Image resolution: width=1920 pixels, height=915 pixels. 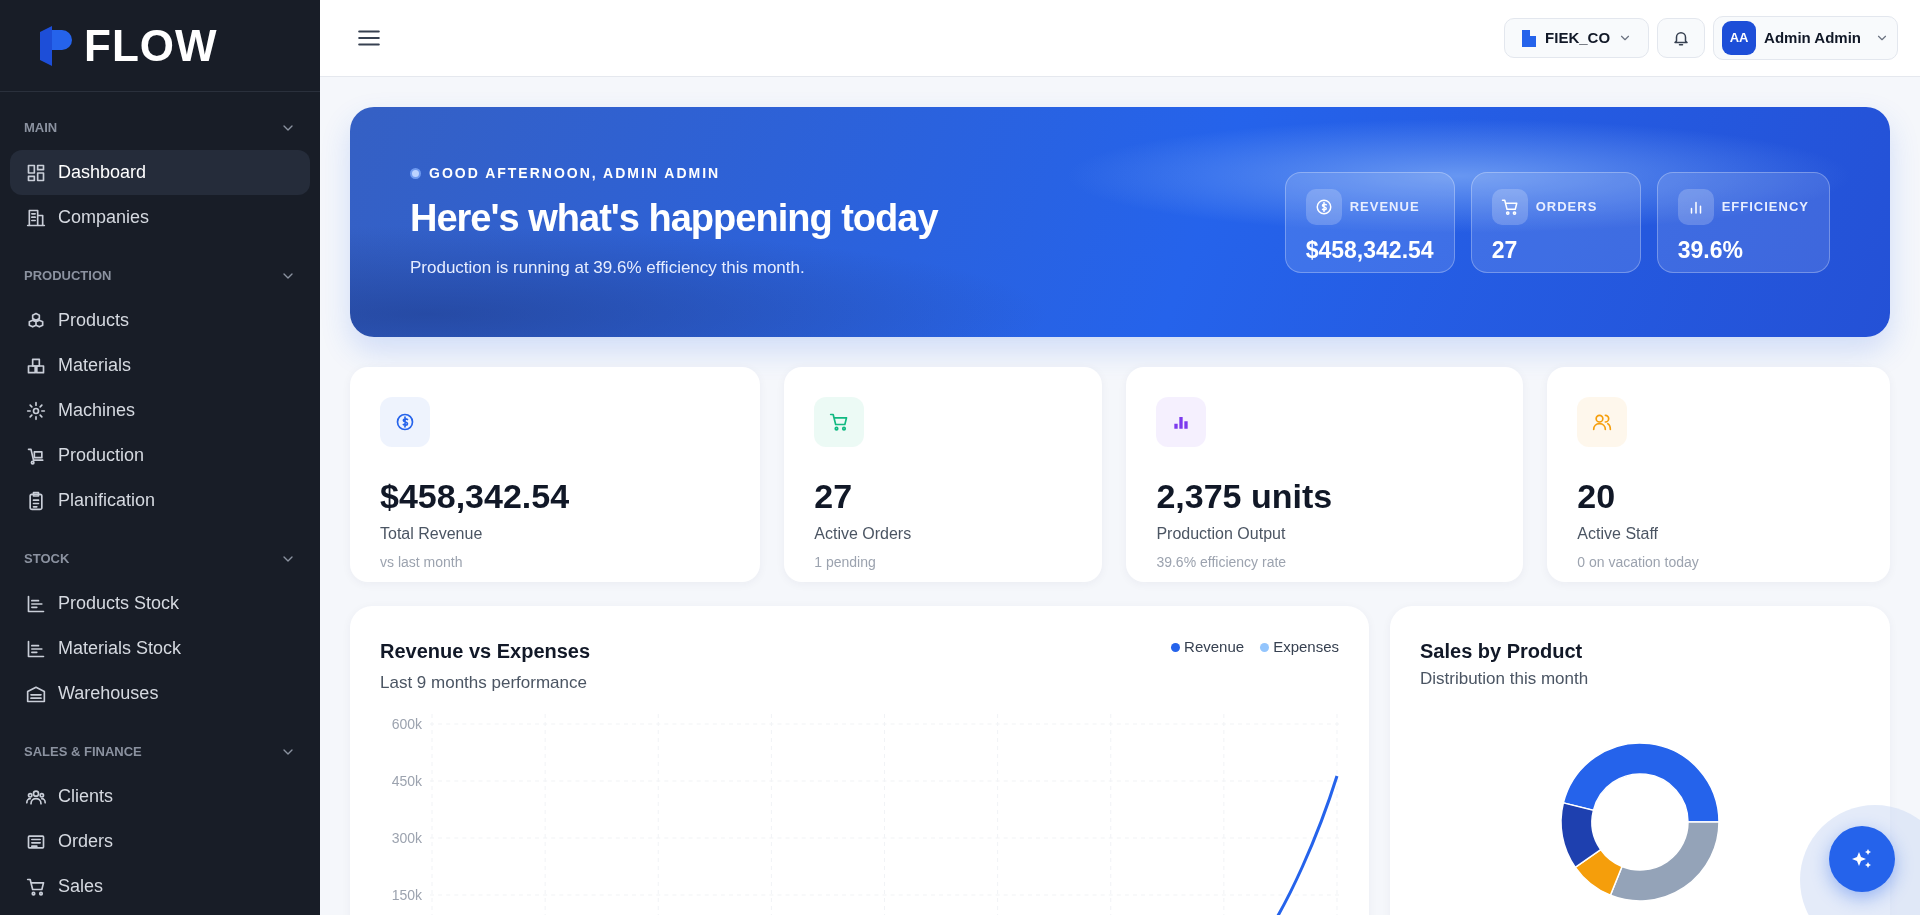 What do you see at coordinates (160, 410) in the screenshot?
I see `sidebar-item: Machines` at bounding box center [160, 410].